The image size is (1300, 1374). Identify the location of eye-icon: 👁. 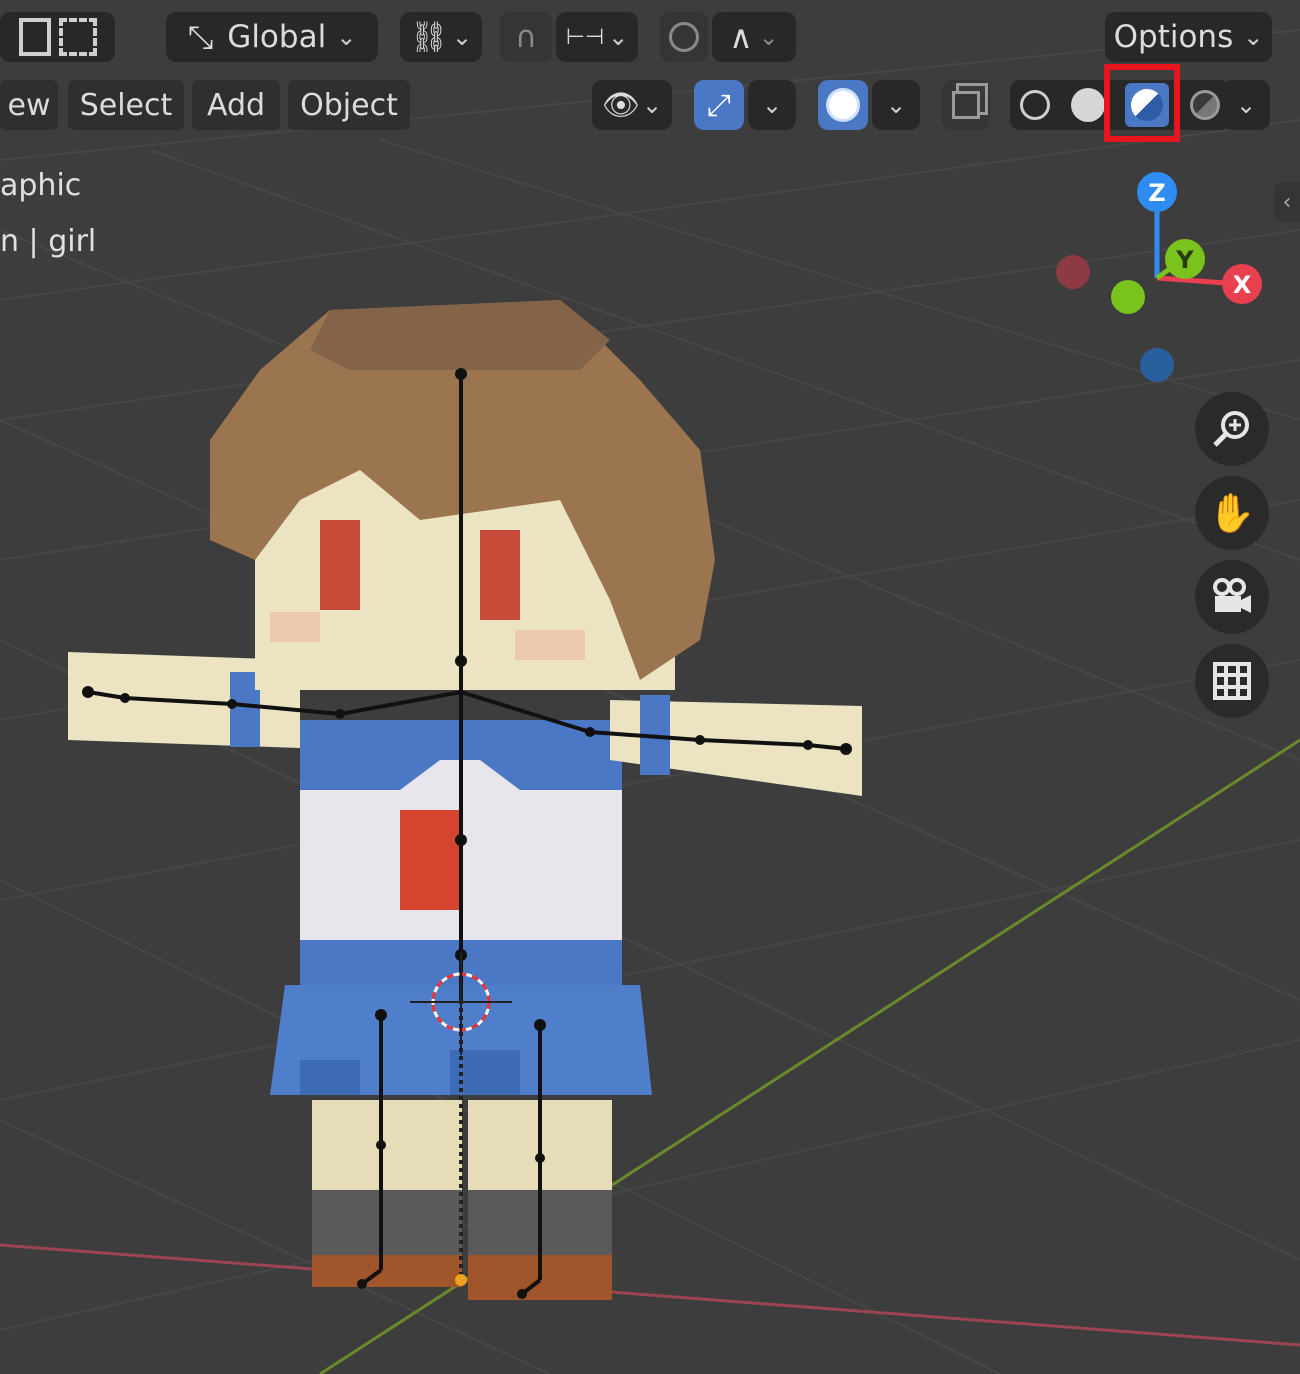
(620, 105).